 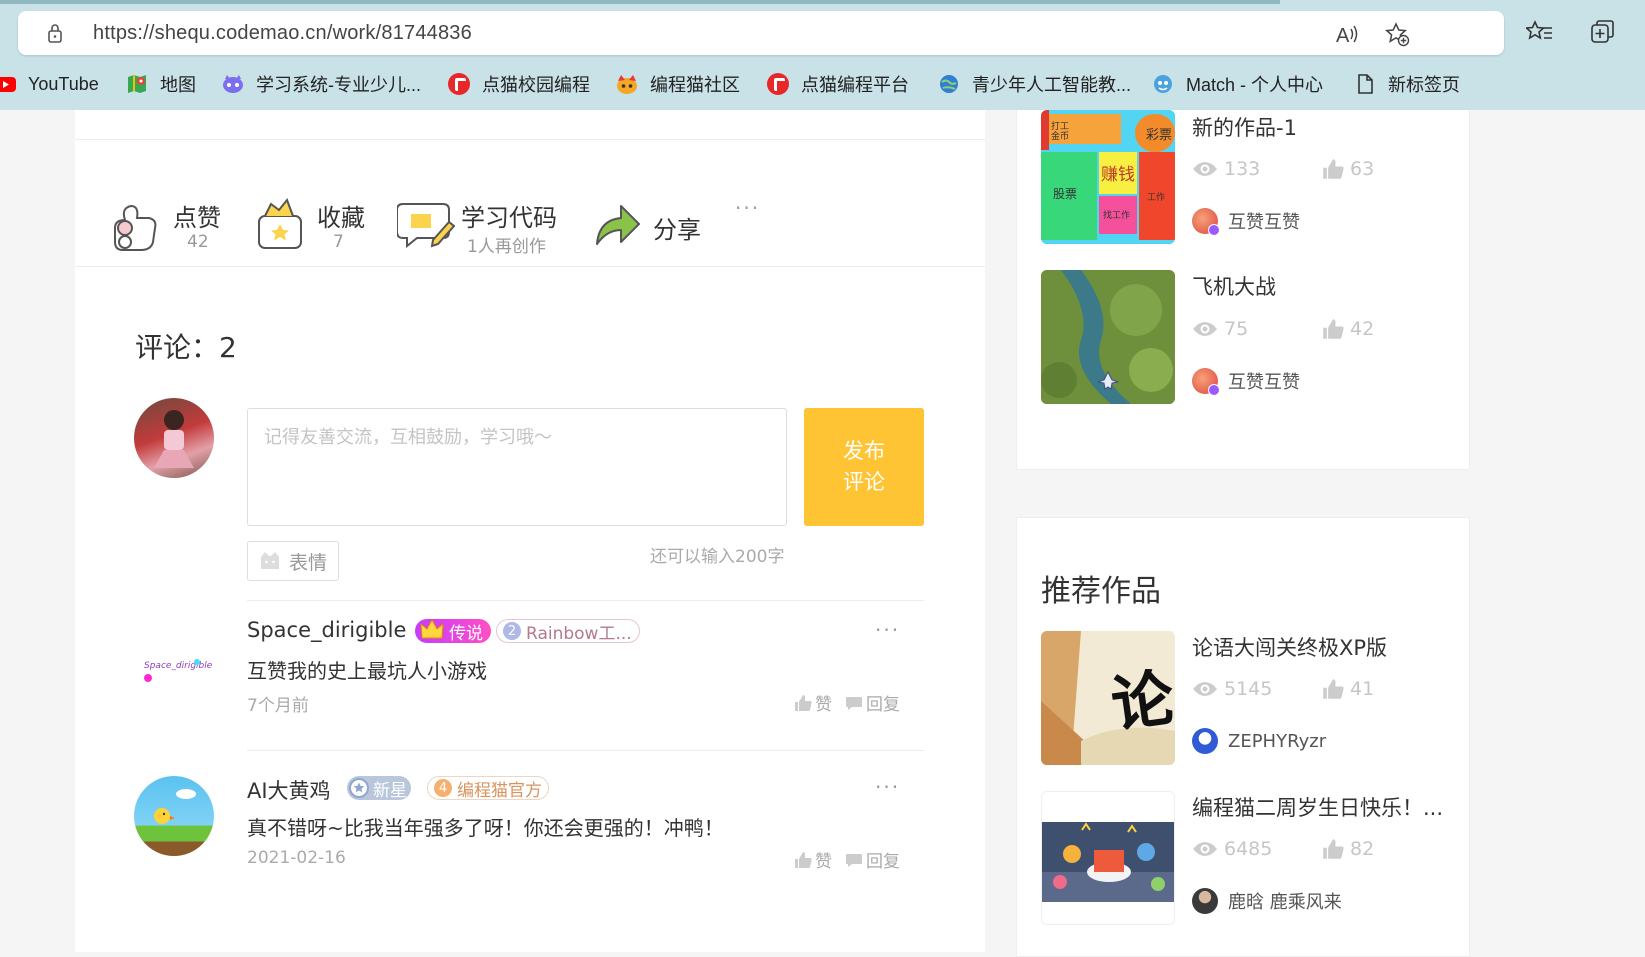 I want to click on birthday-party-thumbnail, so click(x=1108, y=858).